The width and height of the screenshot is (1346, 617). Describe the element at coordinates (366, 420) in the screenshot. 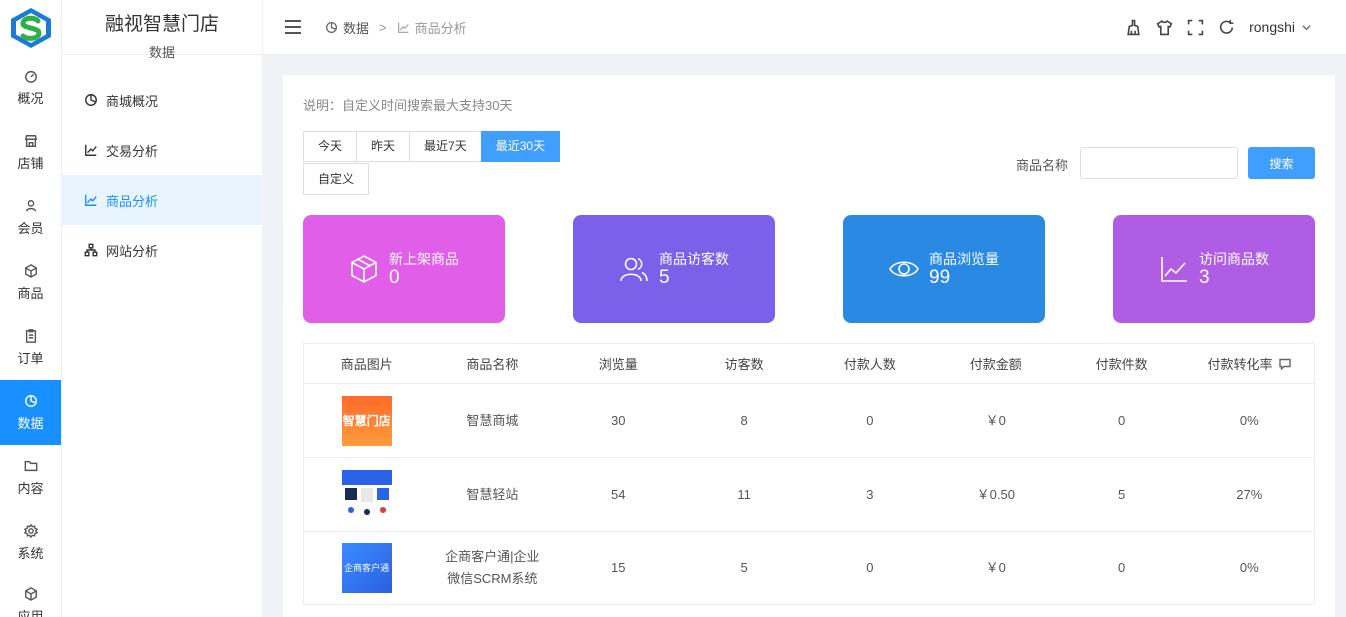

I see `goods-thumbnail: 智慧门店` at that location.